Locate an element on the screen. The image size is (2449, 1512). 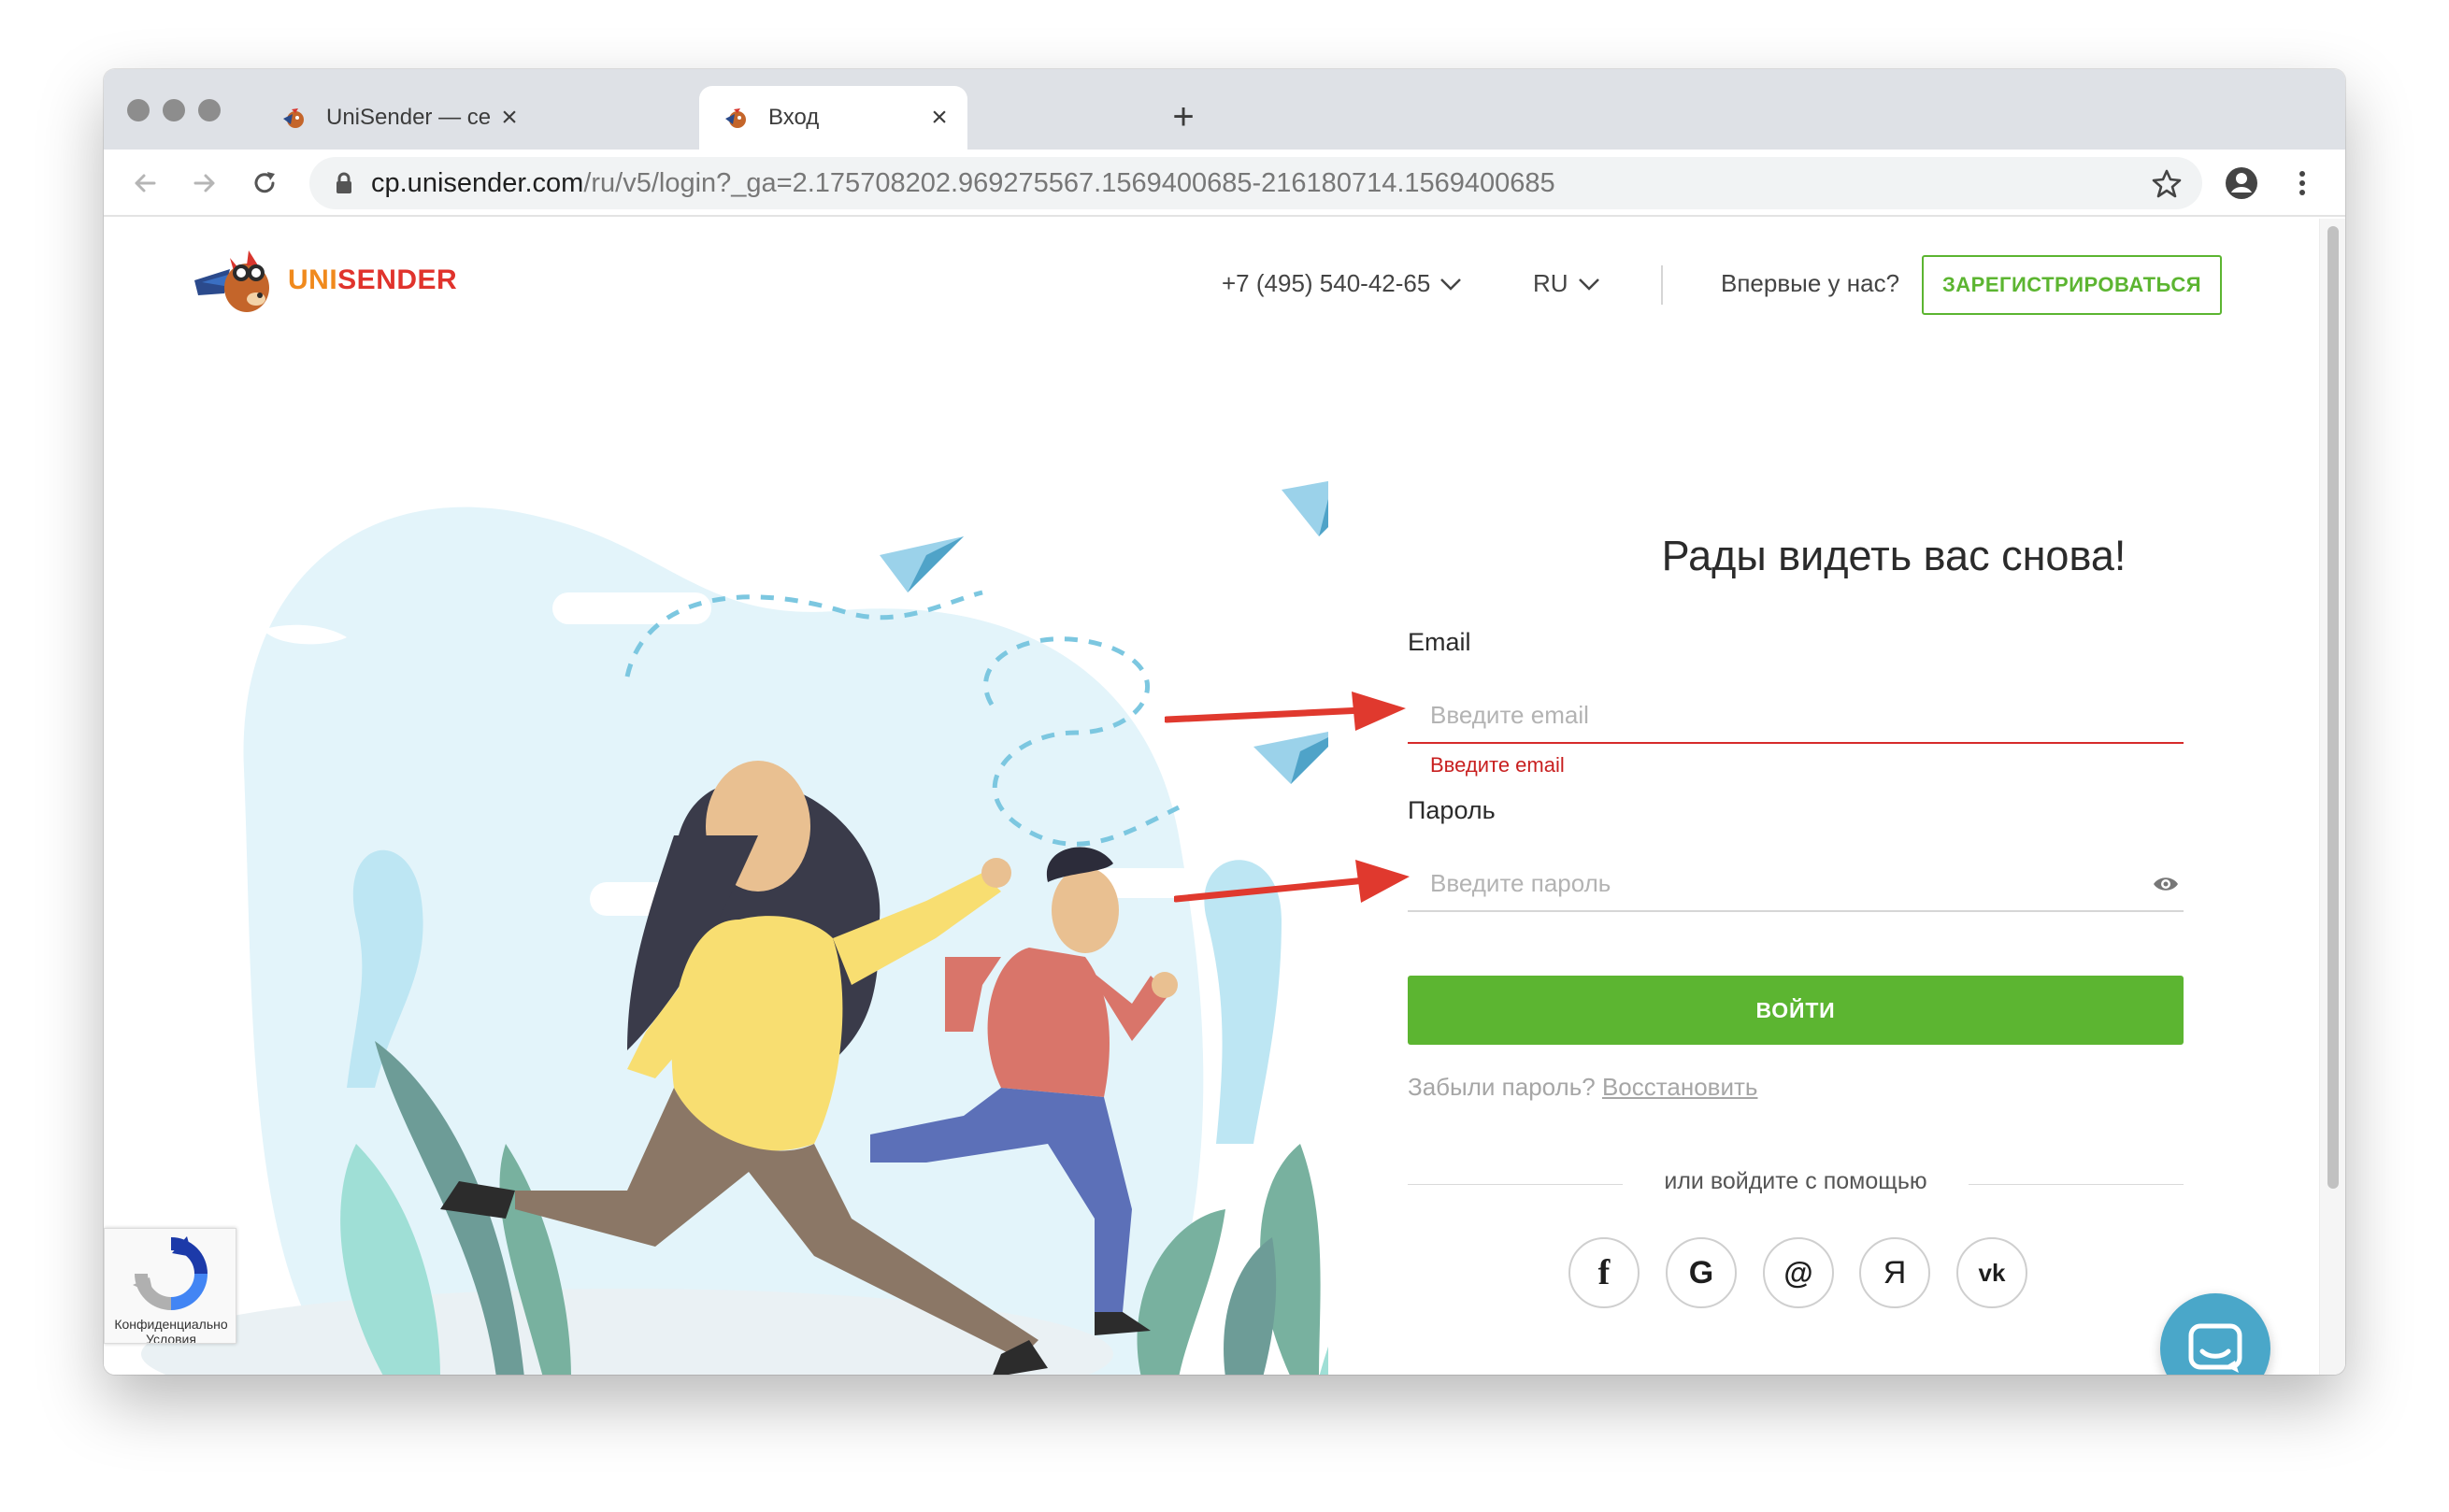
tab-unisender-home: UniSender — сервис массовых × is located at coordinates (397, 118).